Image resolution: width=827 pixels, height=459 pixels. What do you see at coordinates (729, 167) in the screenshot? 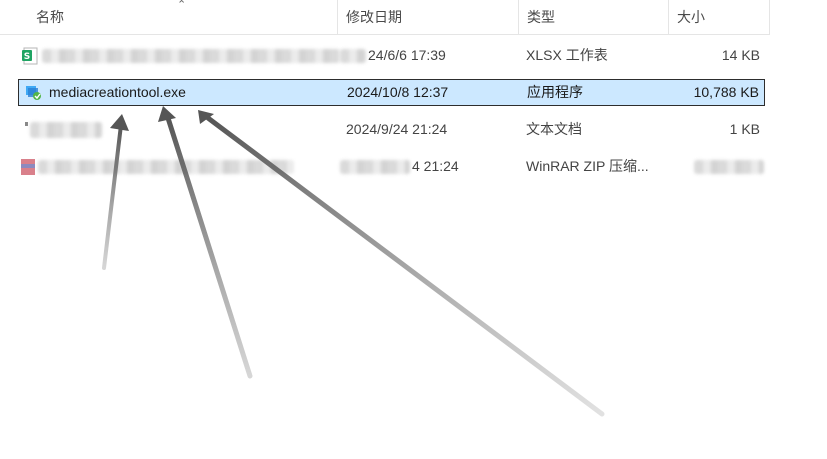
I see `redacted-file-size` at bounding box center [729, 167].